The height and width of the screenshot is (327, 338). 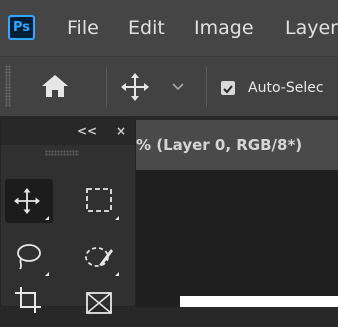 I want to click on app-logo: Ps, so click(x=21, y=27).